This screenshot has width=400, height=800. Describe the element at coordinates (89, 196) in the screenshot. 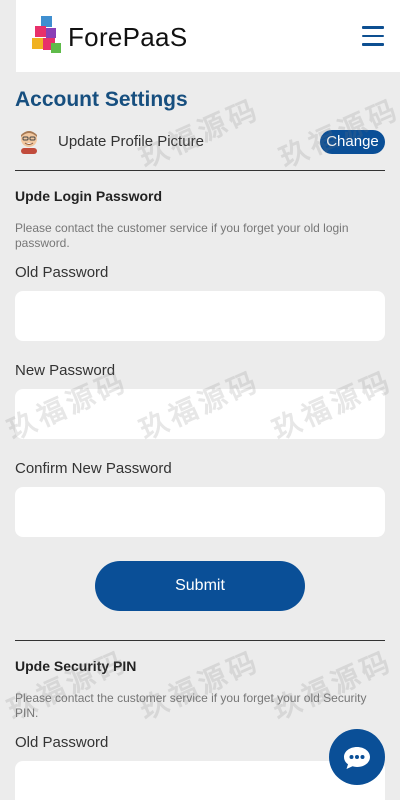

I see `login-password-section-title: Upde Login Password` at that location.